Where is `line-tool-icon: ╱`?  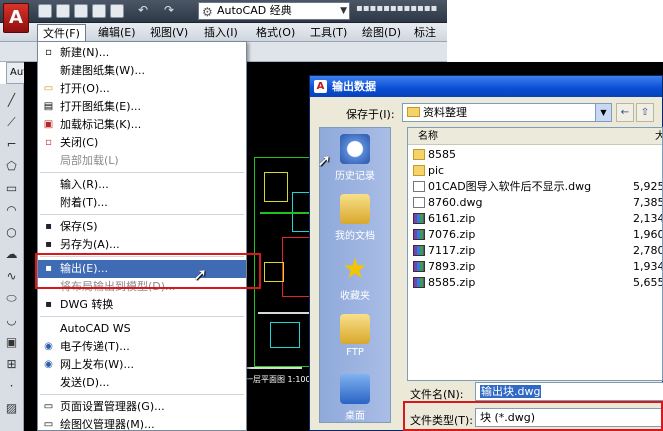 line-tool-icon: ╱ is located at coordinates (11, 100).